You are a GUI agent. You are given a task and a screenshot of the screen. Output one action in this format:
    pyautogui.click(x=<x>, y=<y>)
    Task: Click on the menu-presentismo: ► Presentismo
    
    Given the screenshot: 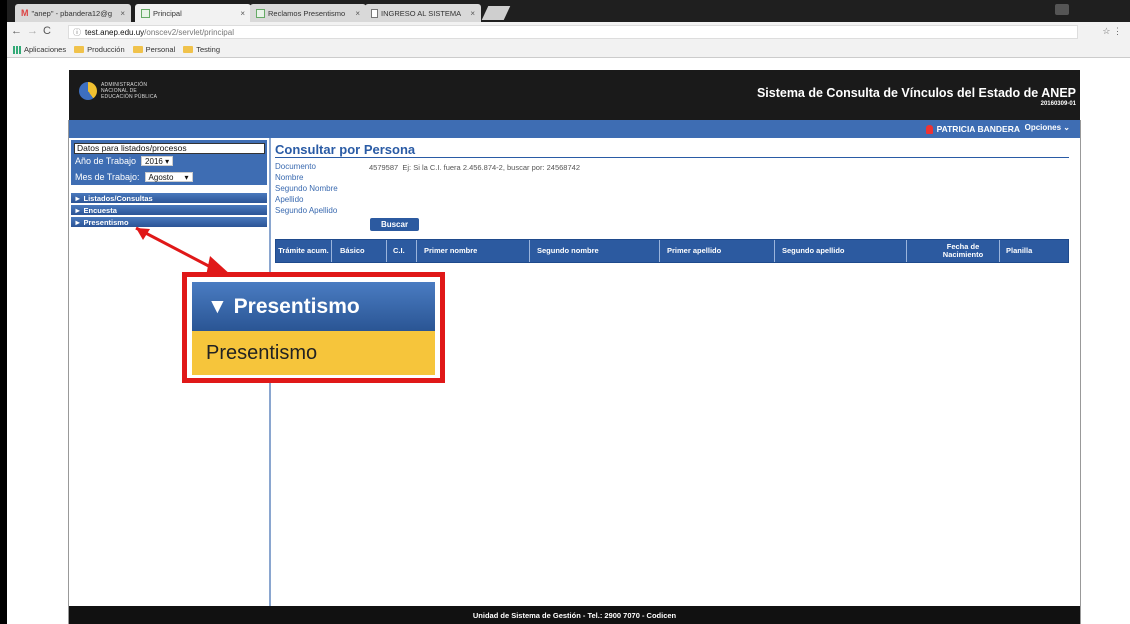 What is the action you would take?
    pyautogui.click(x=169, y=222)
    